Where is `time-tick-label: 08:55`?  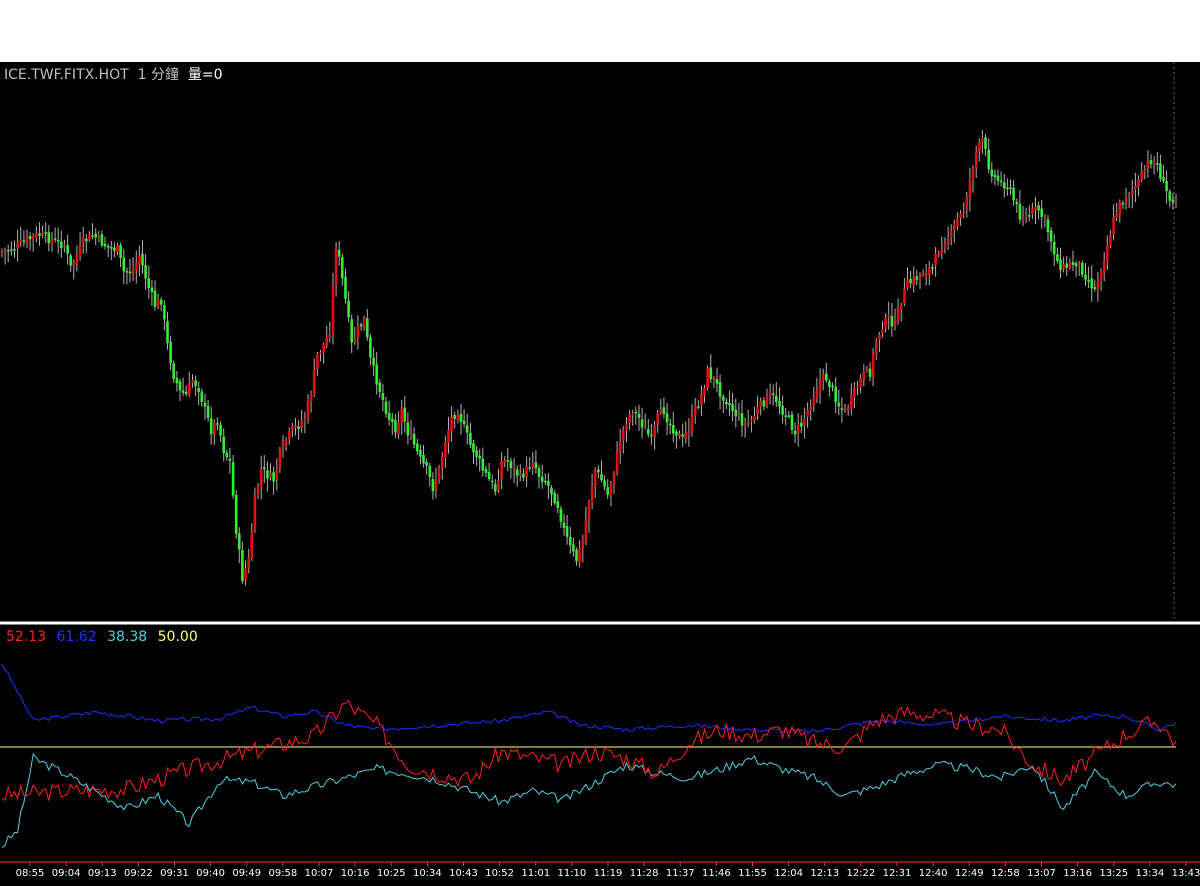
time-tick-label: 08:55 is located at coordinates (30, 873).